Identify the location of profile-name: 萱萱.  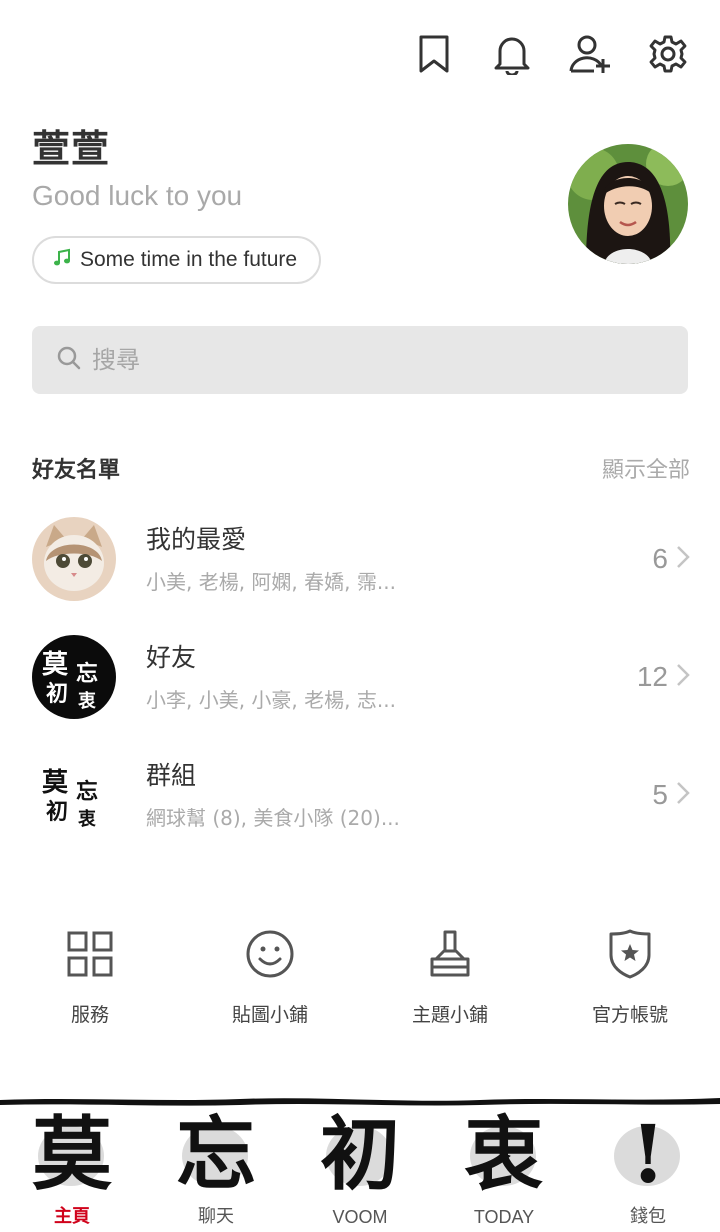
(71, 145).